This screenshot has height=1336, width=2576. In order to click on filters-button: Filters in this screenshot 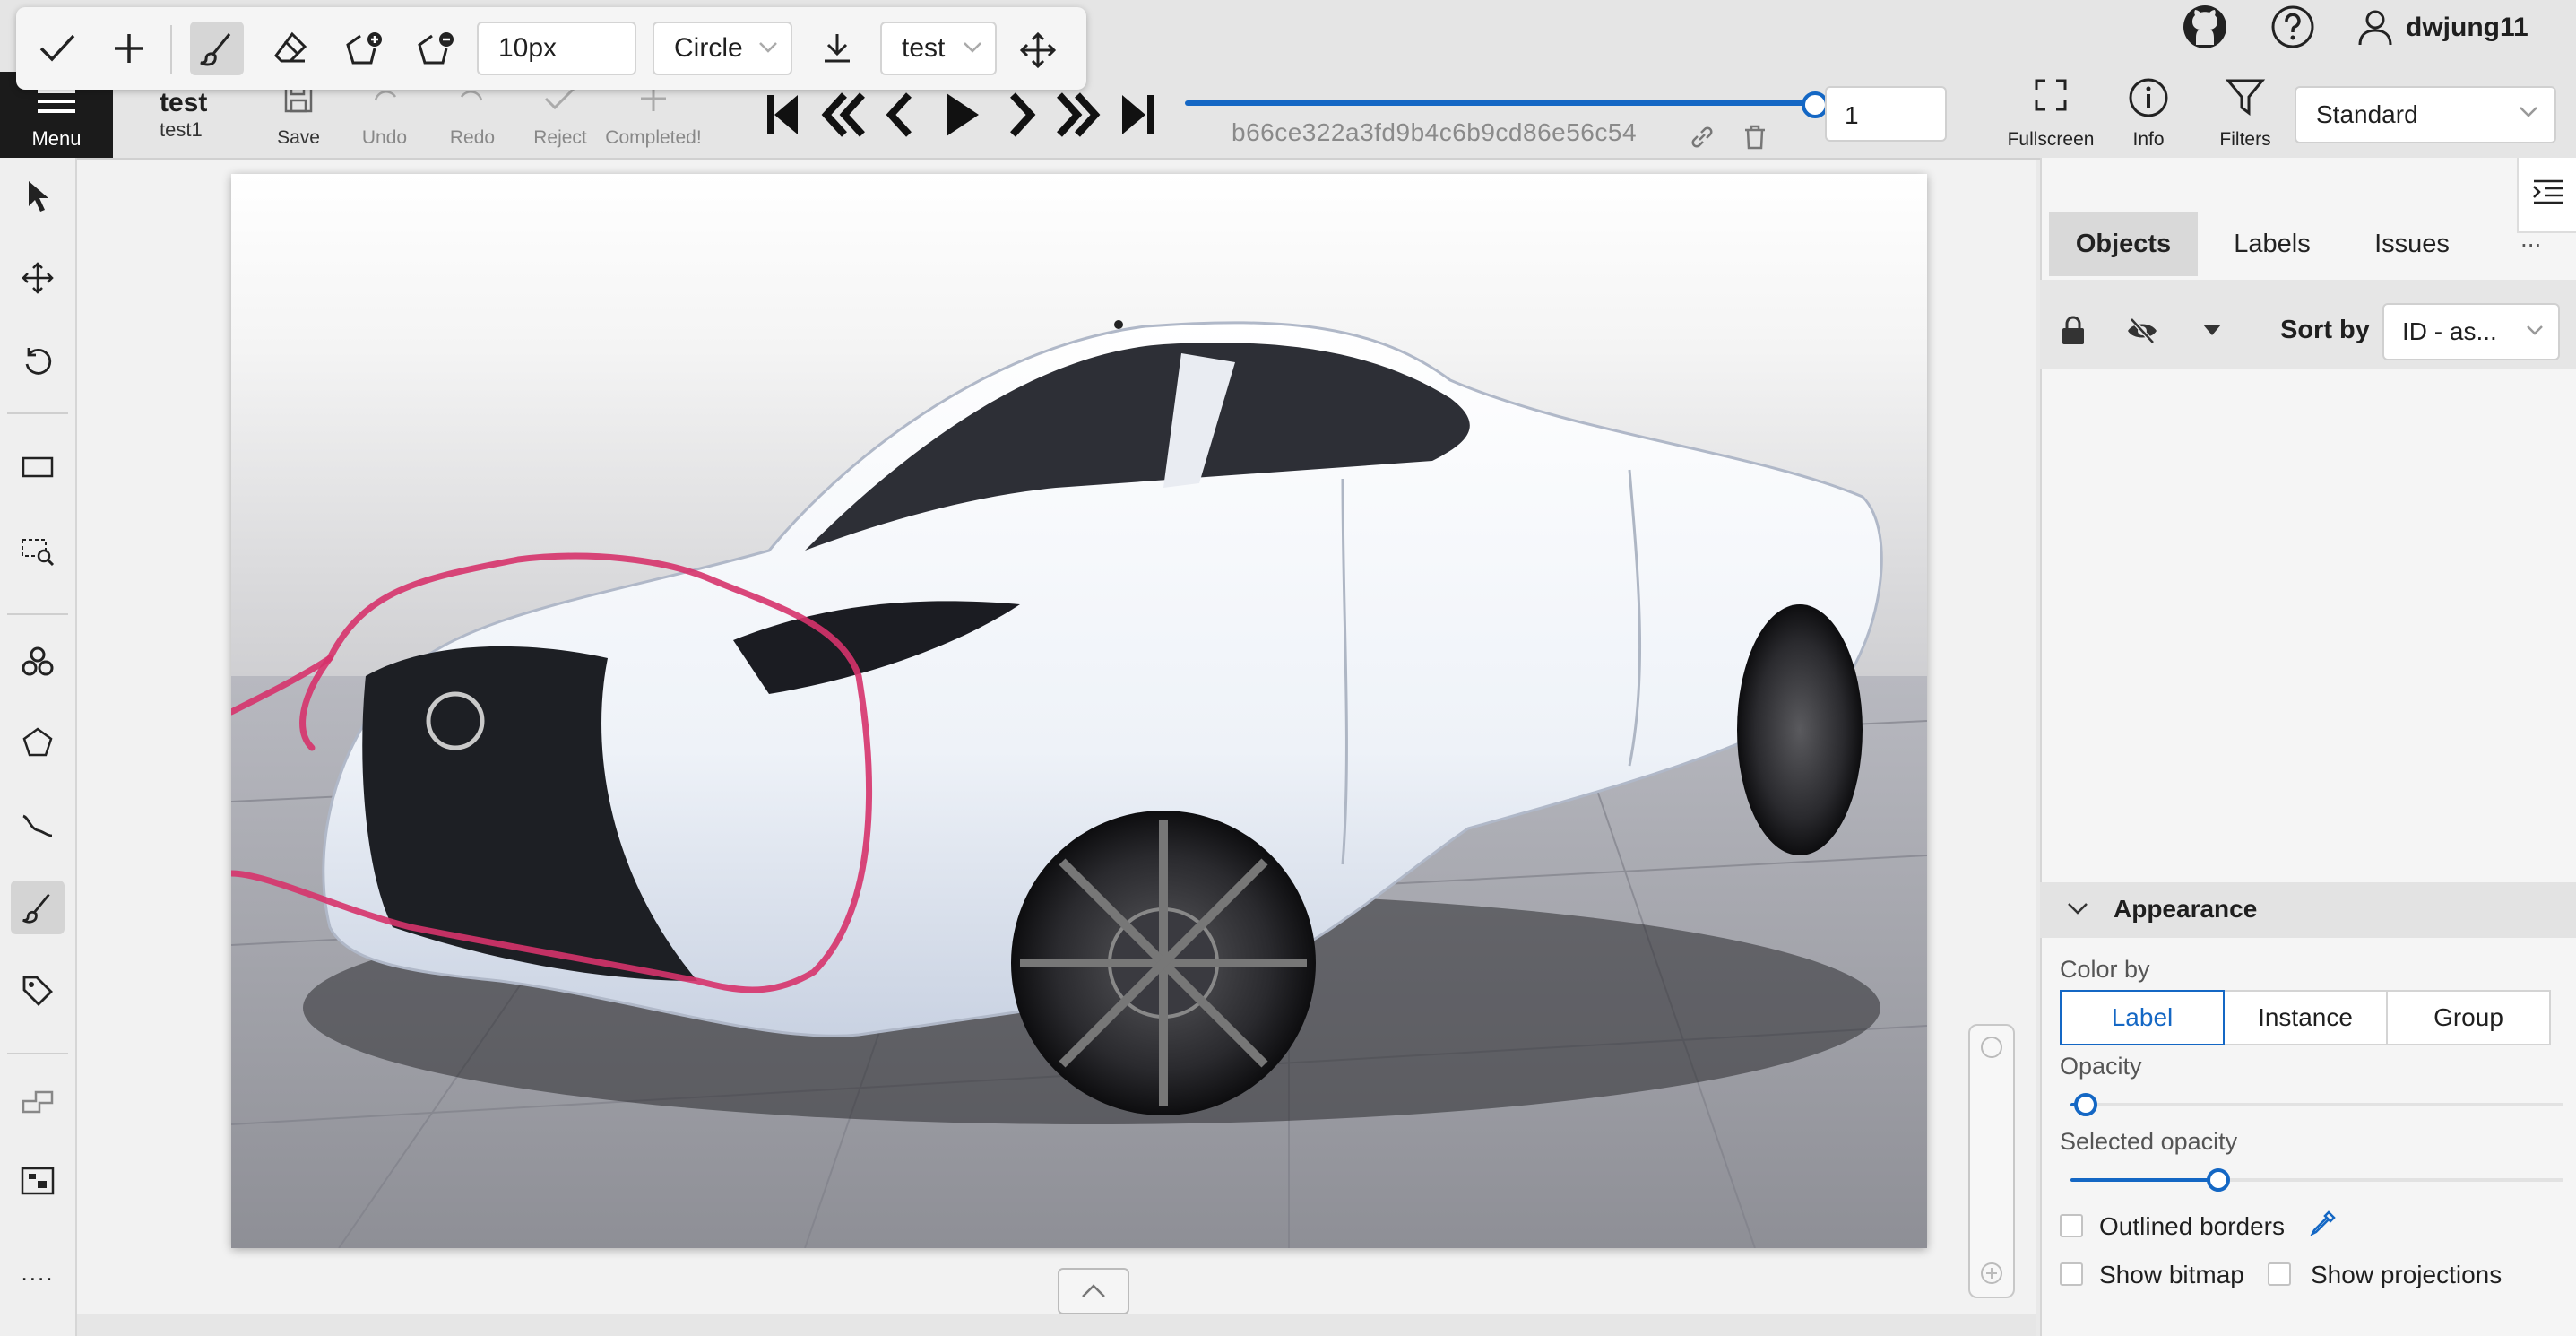, I will do `click(2245, 116)`.